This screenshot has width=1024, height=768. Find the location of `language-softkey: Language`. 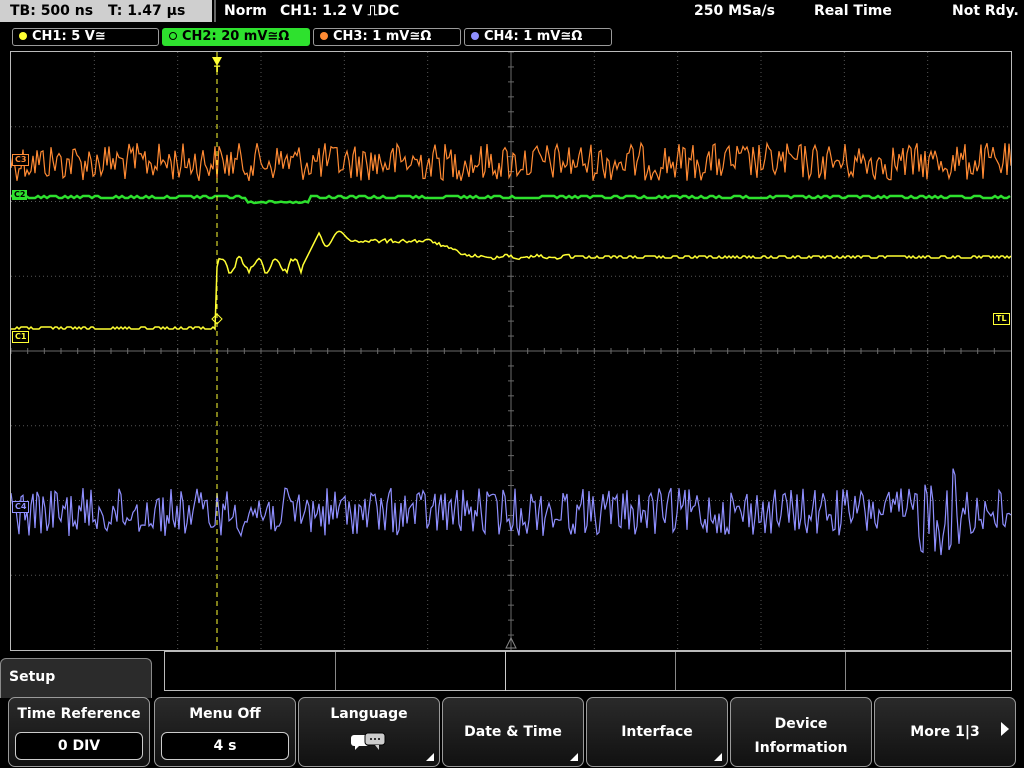

language-softkey: Language is located at coordinates (369, 732).